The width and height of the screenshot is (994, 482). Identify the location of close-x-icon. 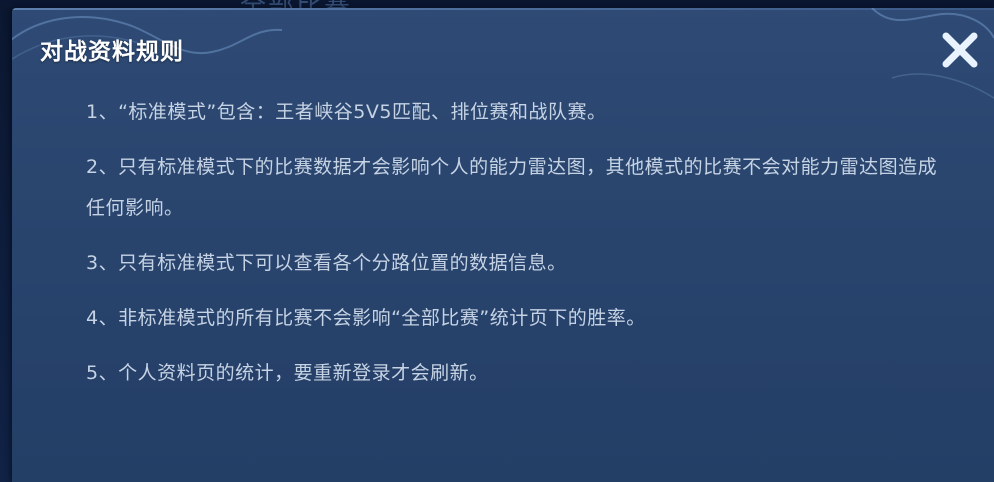
(960, 50).